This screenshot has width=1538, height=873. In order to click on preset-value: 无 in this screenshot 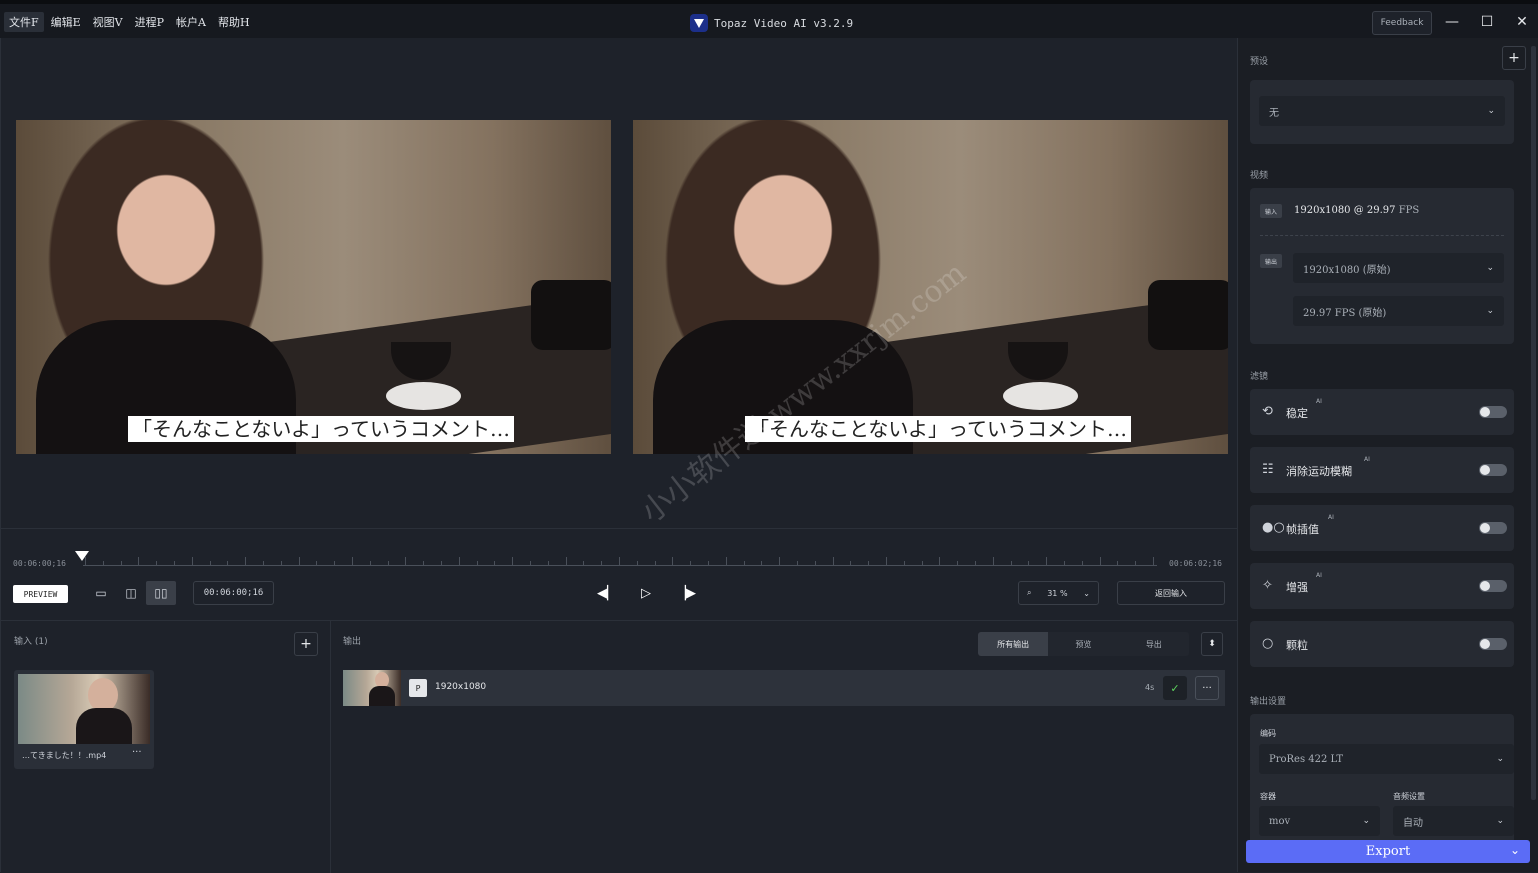, I will do `click(1274, 113)`.